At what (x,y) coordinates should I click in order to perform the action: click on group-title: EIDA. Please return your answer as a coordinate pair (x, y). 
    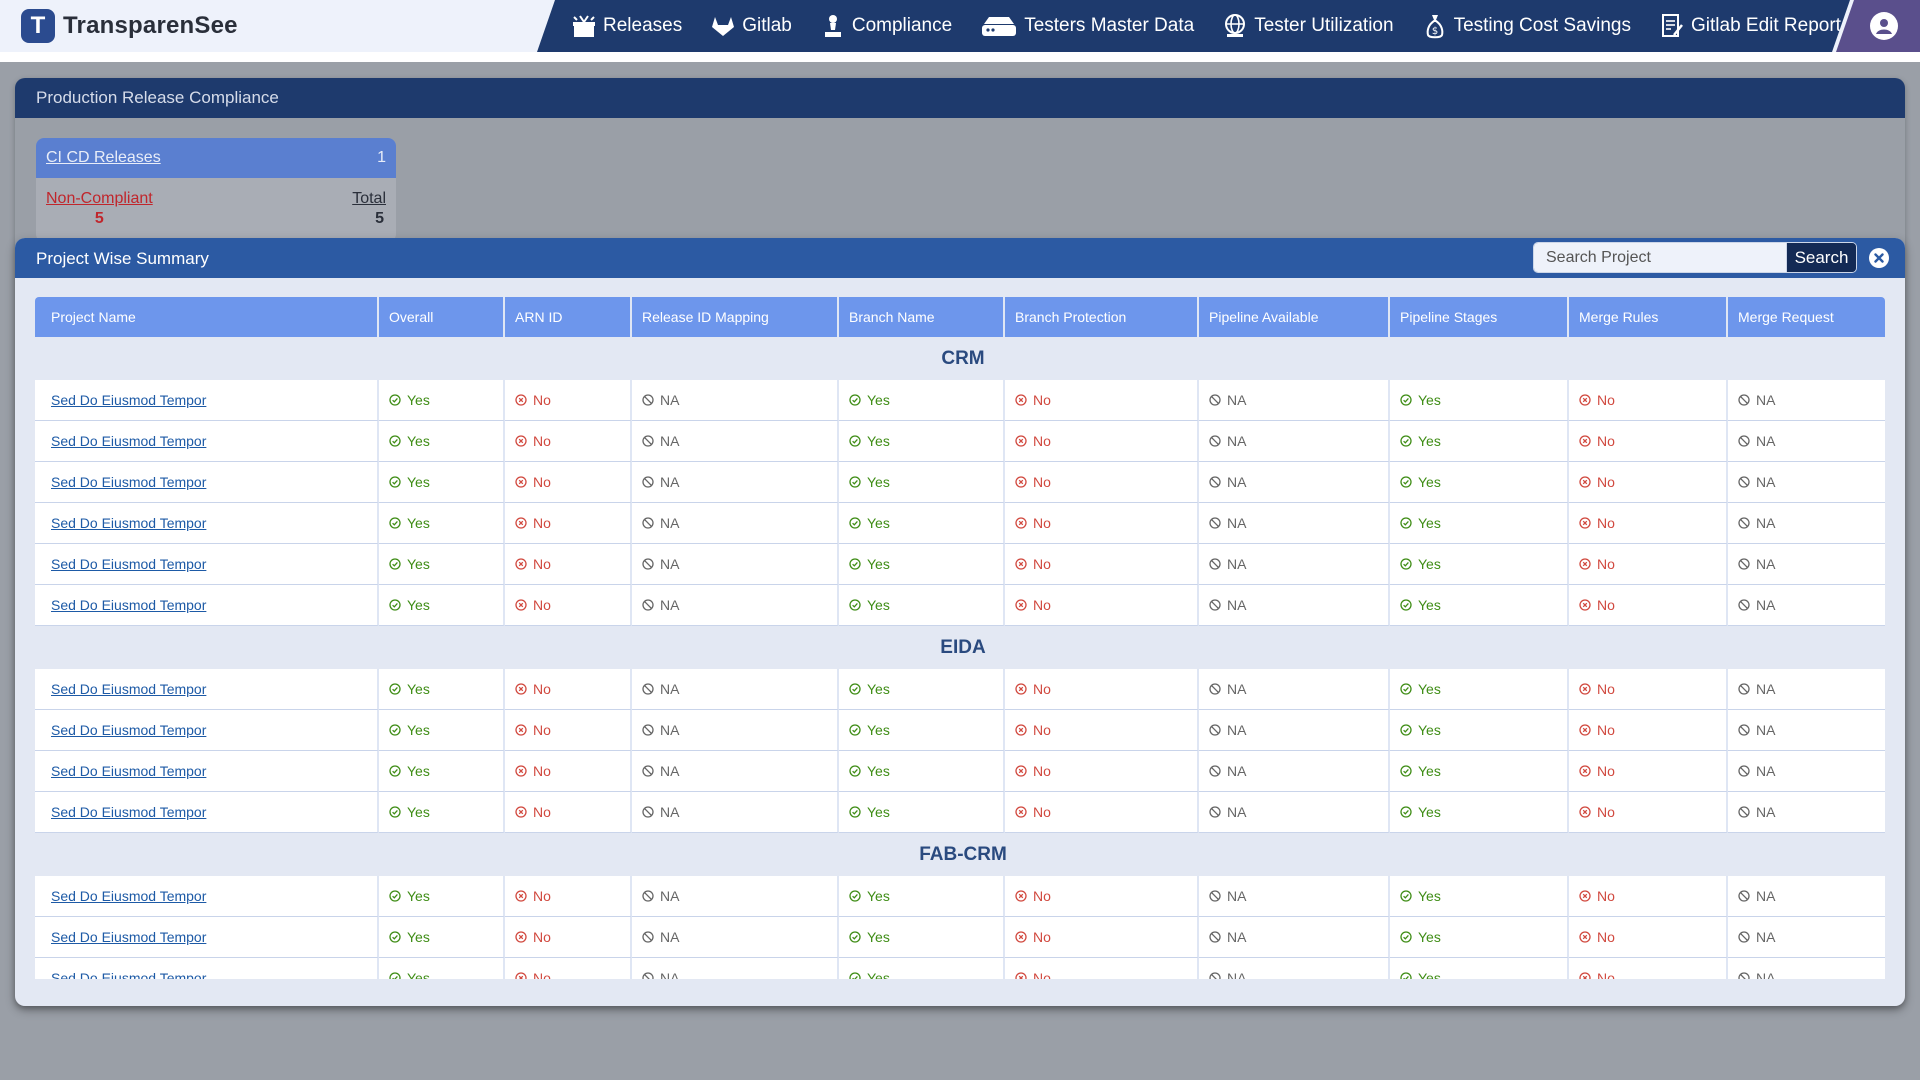
    Looking at the image, I should click on (960, 647).